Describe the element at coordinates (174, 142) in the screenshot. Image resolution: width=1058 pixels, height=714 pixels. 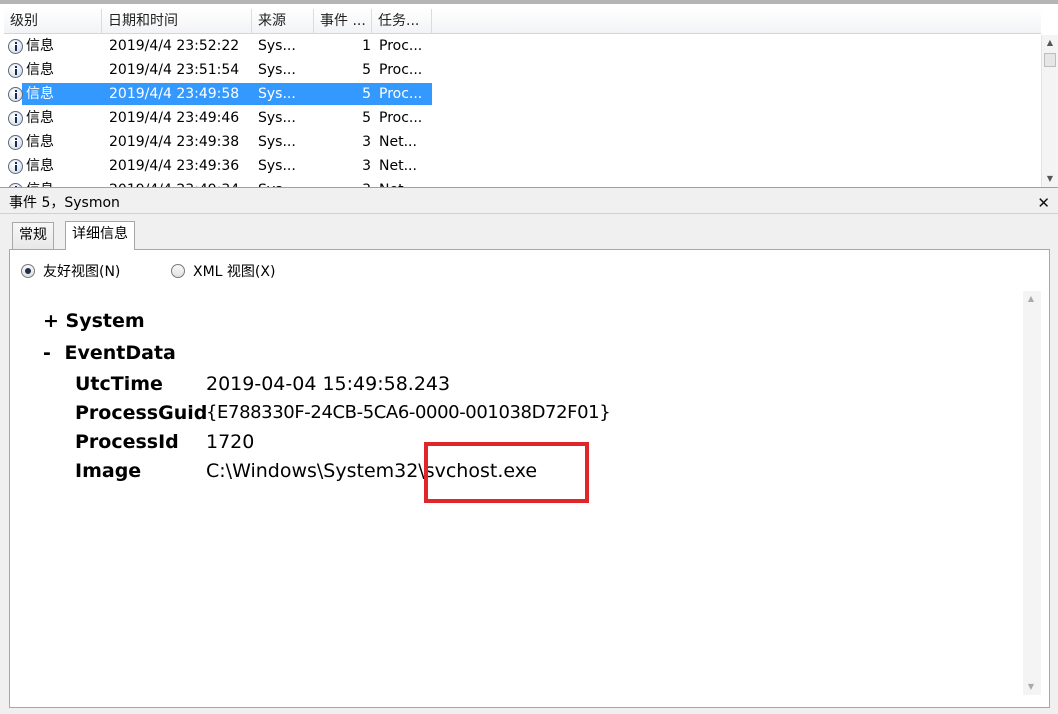
I see `cell-datetime: 2019/4/4 23:49:38` at that location.